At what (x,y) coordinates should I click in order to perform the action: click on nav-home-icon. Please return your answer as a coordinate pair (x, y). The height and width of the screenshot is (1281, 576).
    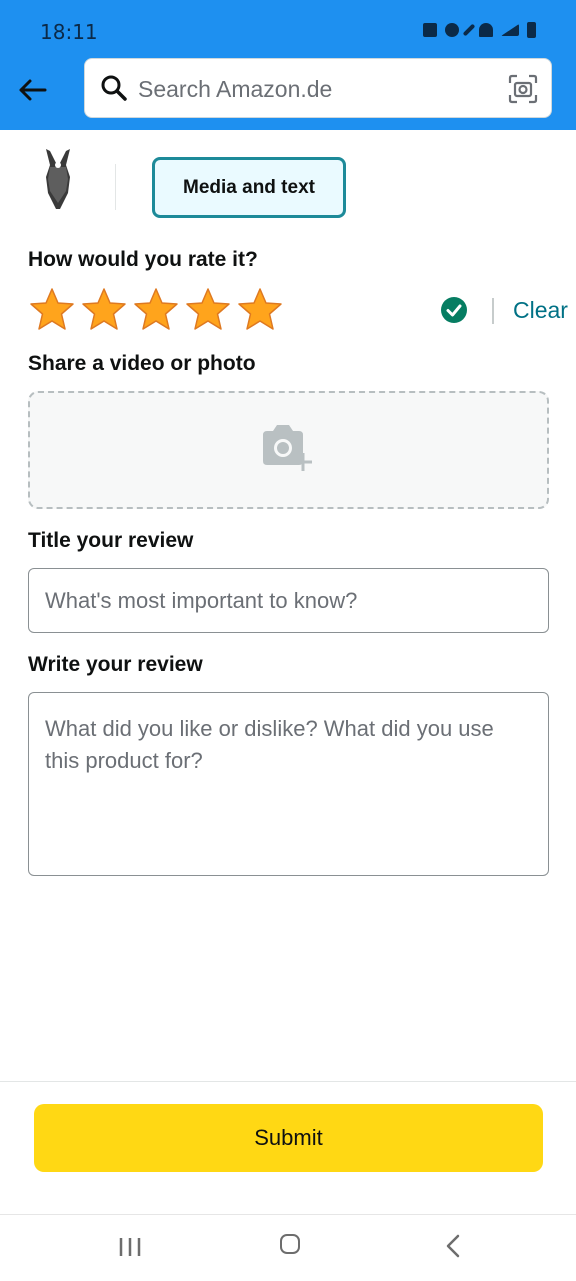
    Looking at the image, I should click on (290, 1244).